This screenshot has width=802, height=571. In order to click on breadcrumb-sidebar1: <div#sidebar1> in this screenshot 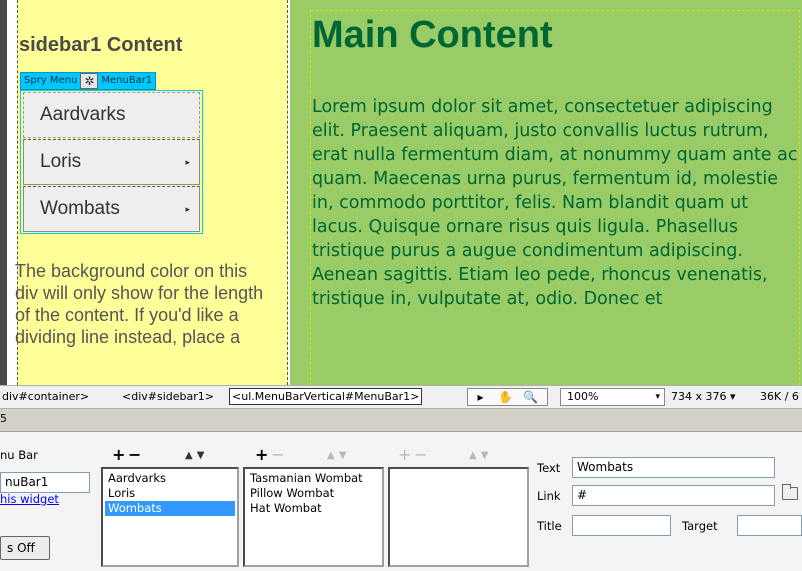, I will do `click(168, 396)`.